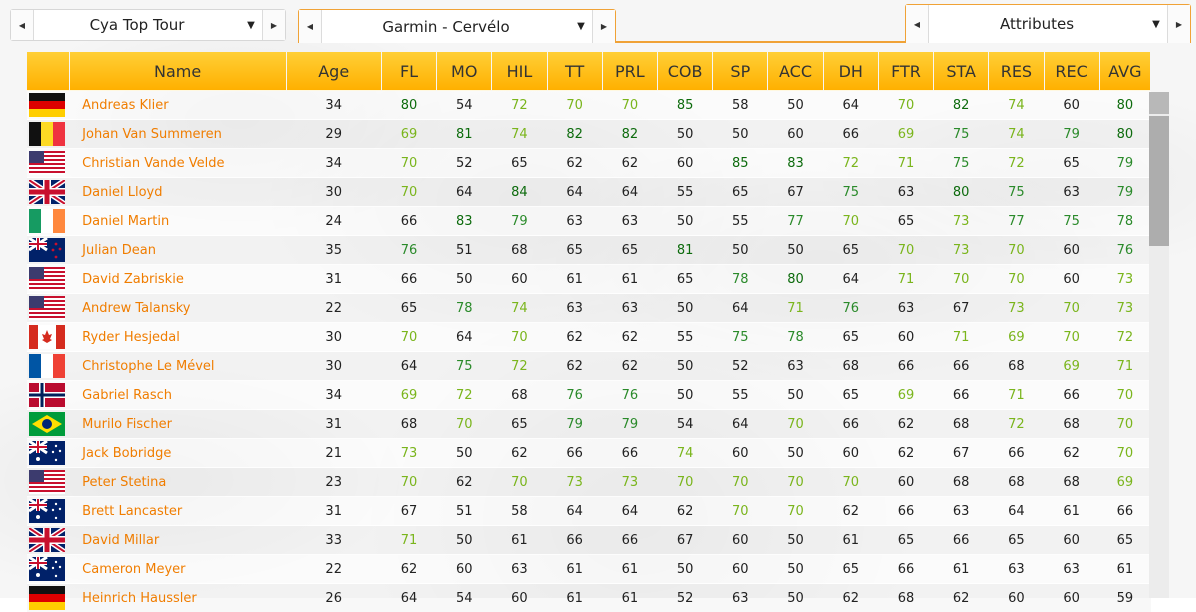 The width and height of the screenshot is (1196, 612). Describe the element at coordinates (850, 308) in the screenshot. I see `stat-dh: 76` at that location.